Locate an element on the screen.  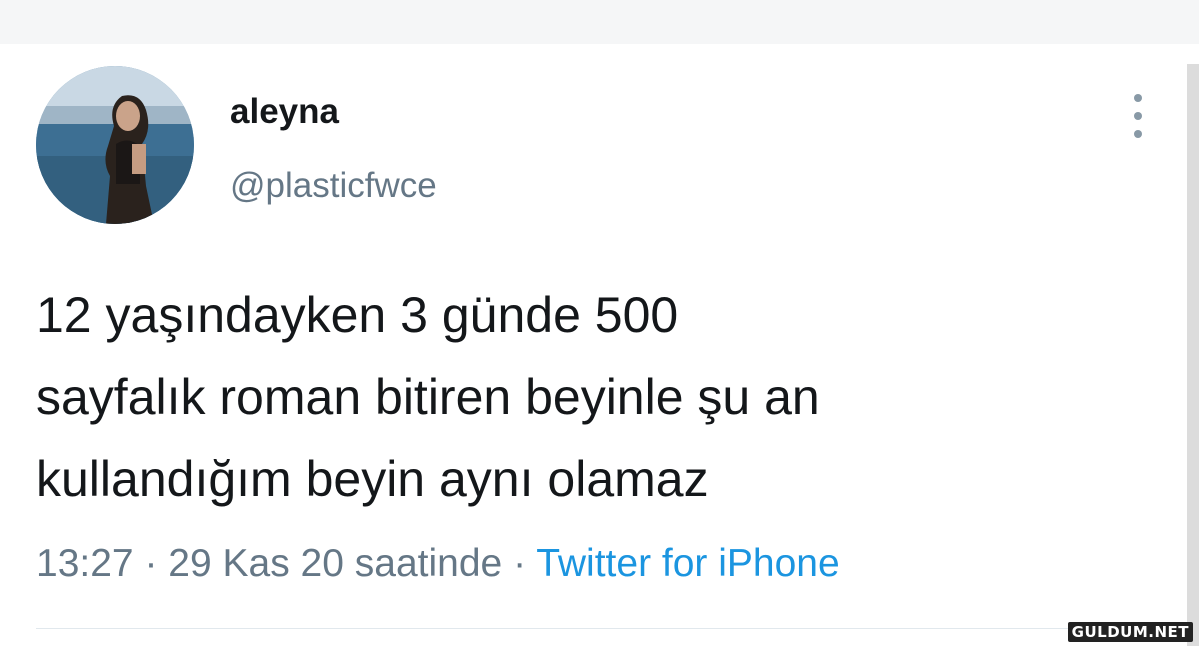
divider is located at coordinates (592, 628).